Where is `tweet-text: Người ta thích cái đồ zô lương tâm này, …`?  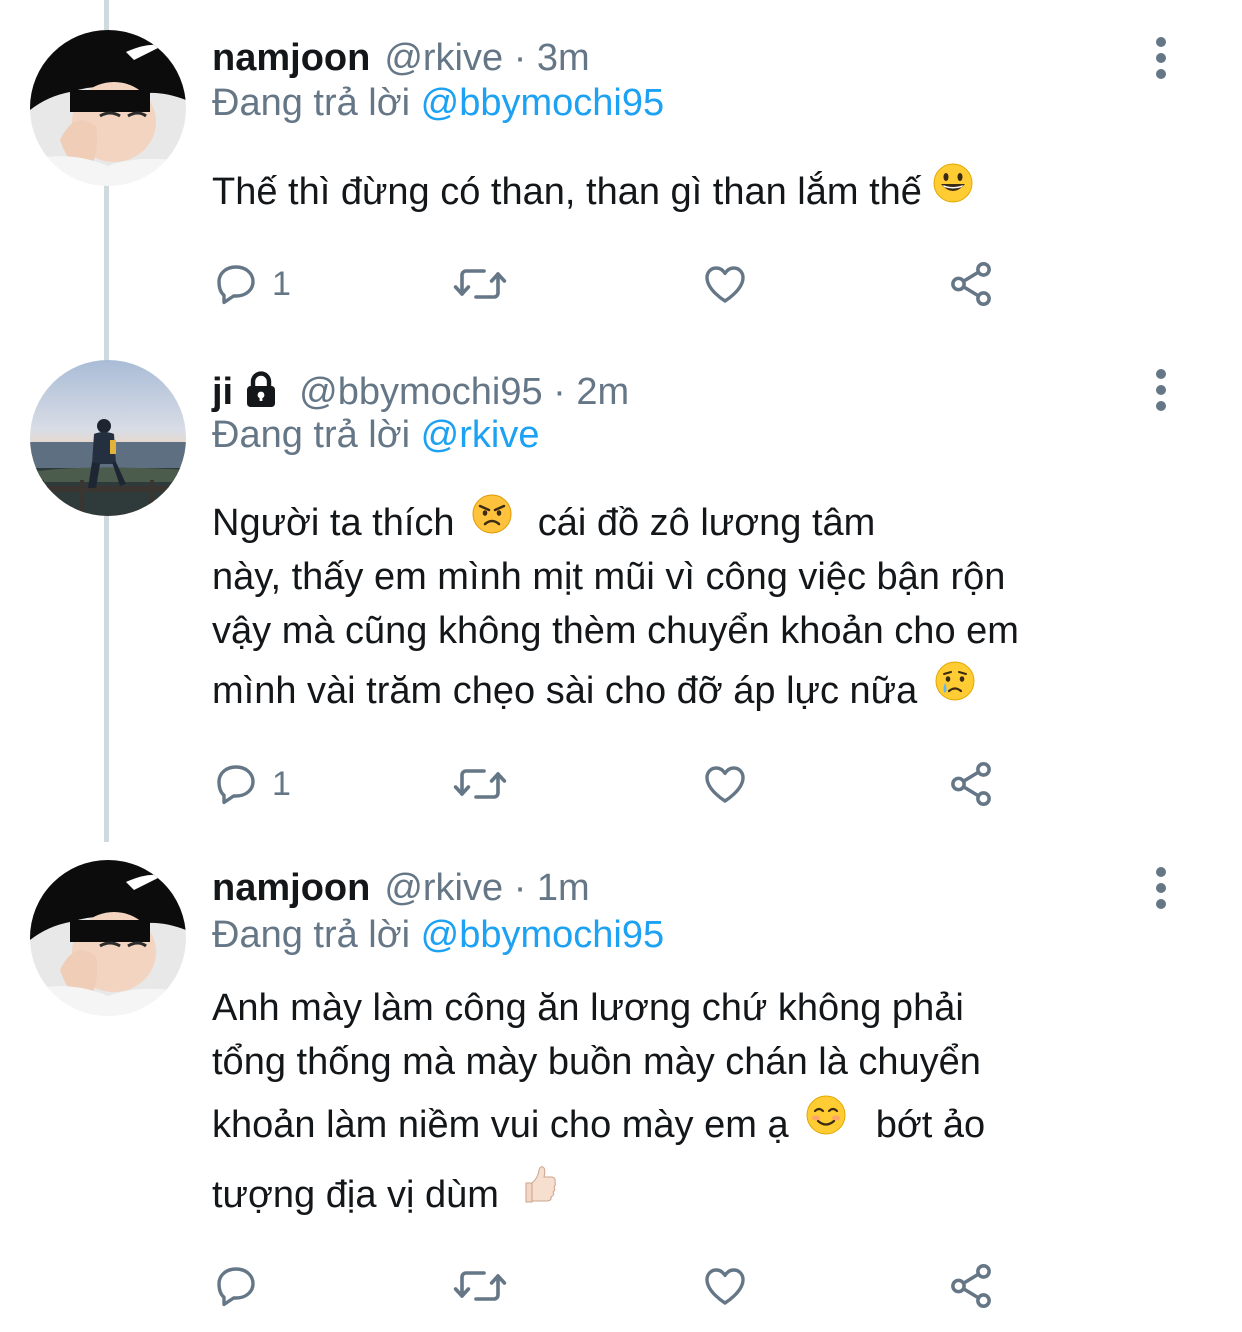
tweet-text: Người ta thích cái đồ zô lương tâm này, … is located at coordinates (692, 608).